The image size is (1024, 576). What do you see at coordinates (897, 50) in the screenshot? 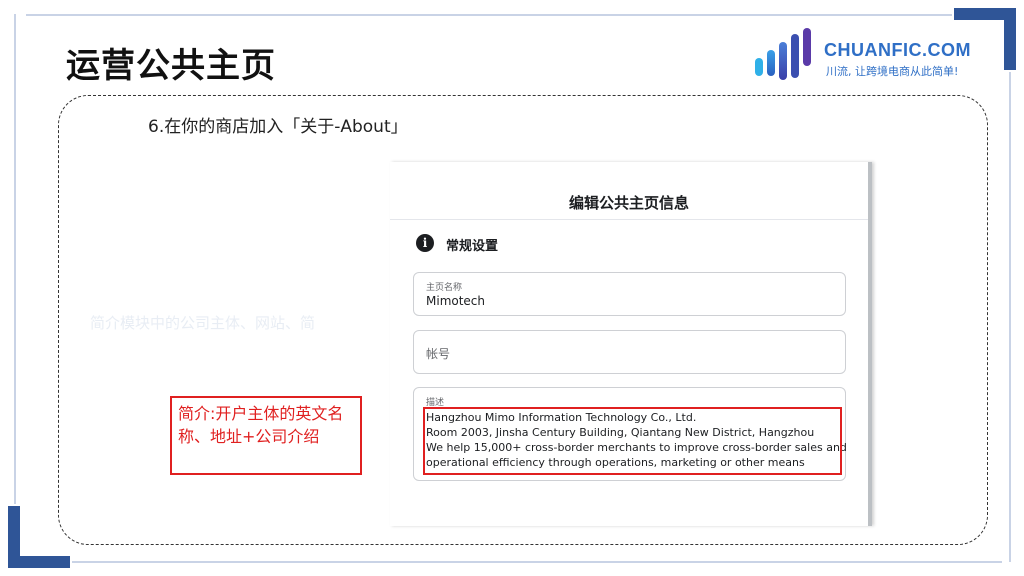
I see `brand-name: CHUANFIC.COM` at bounding box center [897, 50].